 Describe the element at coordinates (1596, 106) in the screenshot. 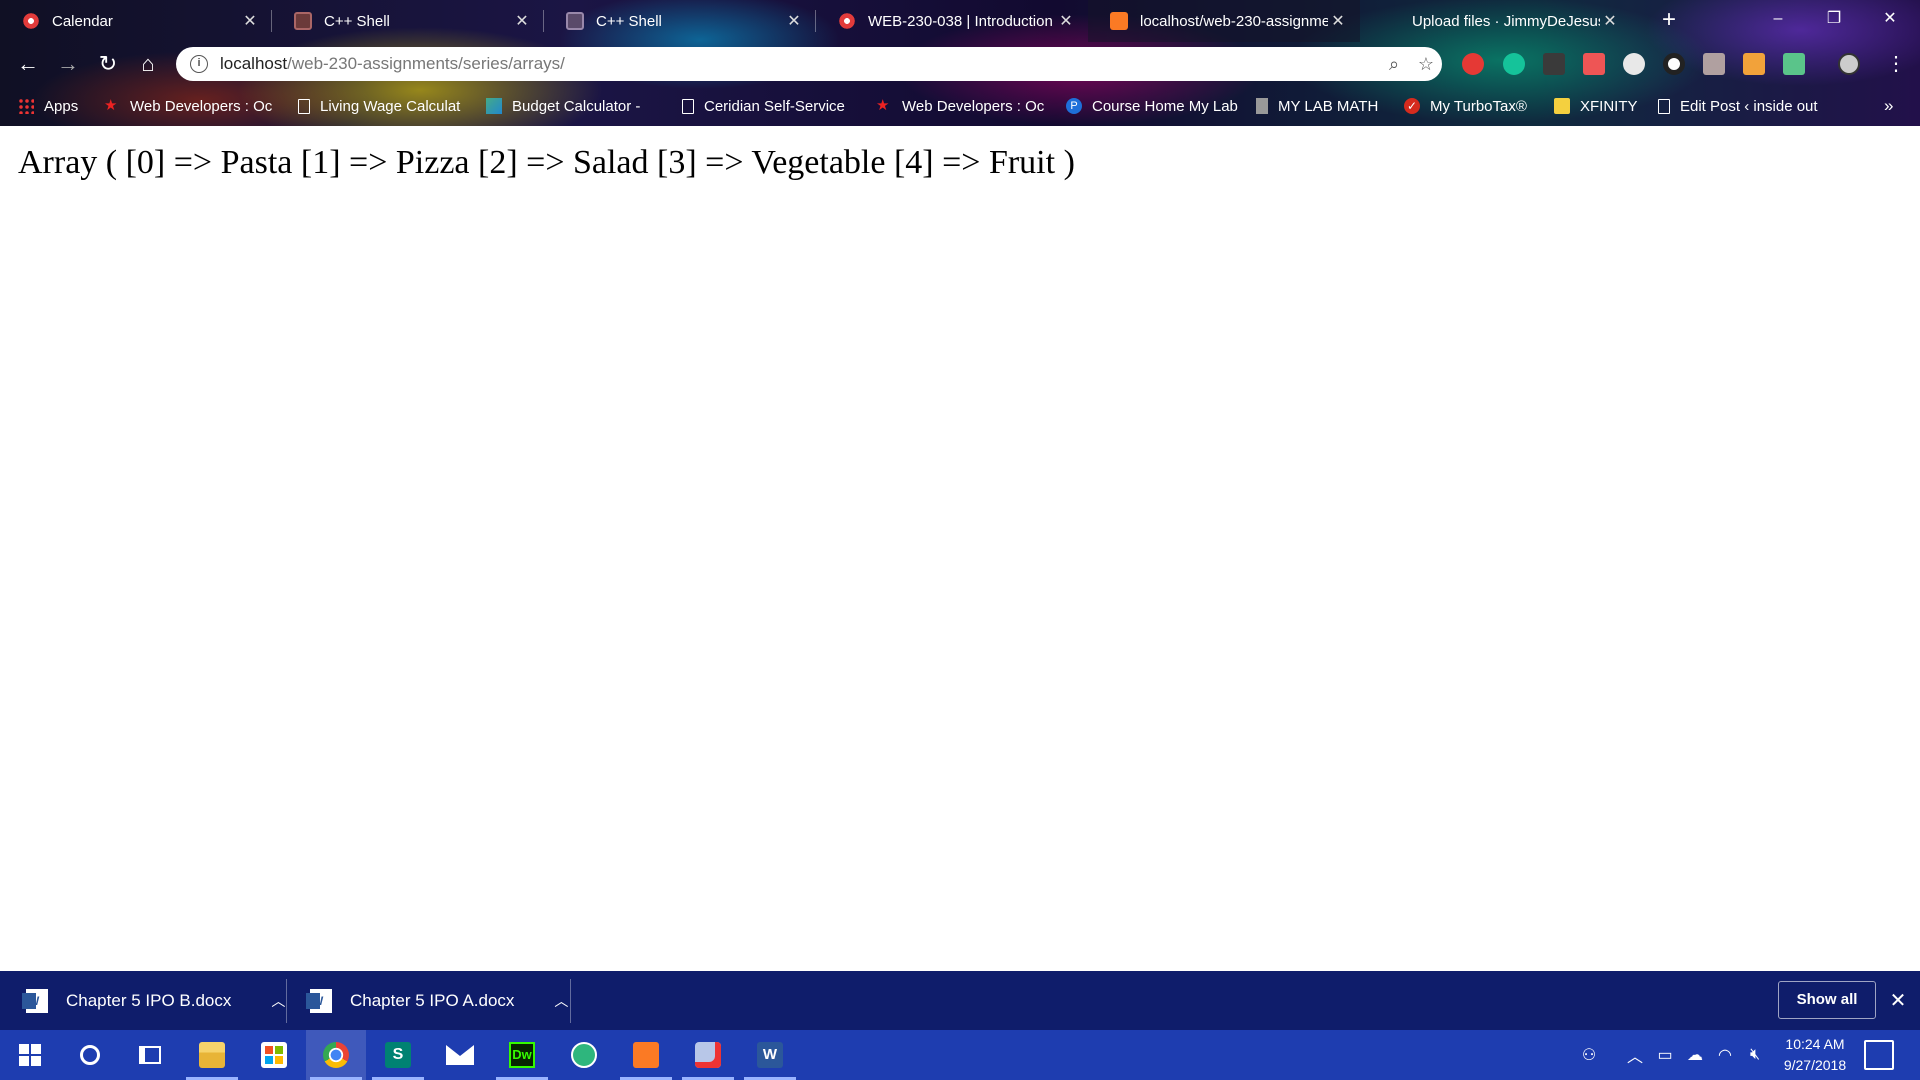

I see `bookmark-xfinity: XFINITY` at that location.